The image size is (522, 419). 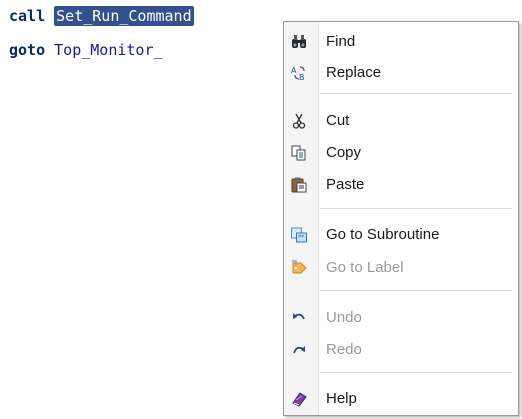 What do you see at coordinates (401, 185) in the screenshot?
I see `menu-item-paste: Paste` at bounding box center [401, 185].